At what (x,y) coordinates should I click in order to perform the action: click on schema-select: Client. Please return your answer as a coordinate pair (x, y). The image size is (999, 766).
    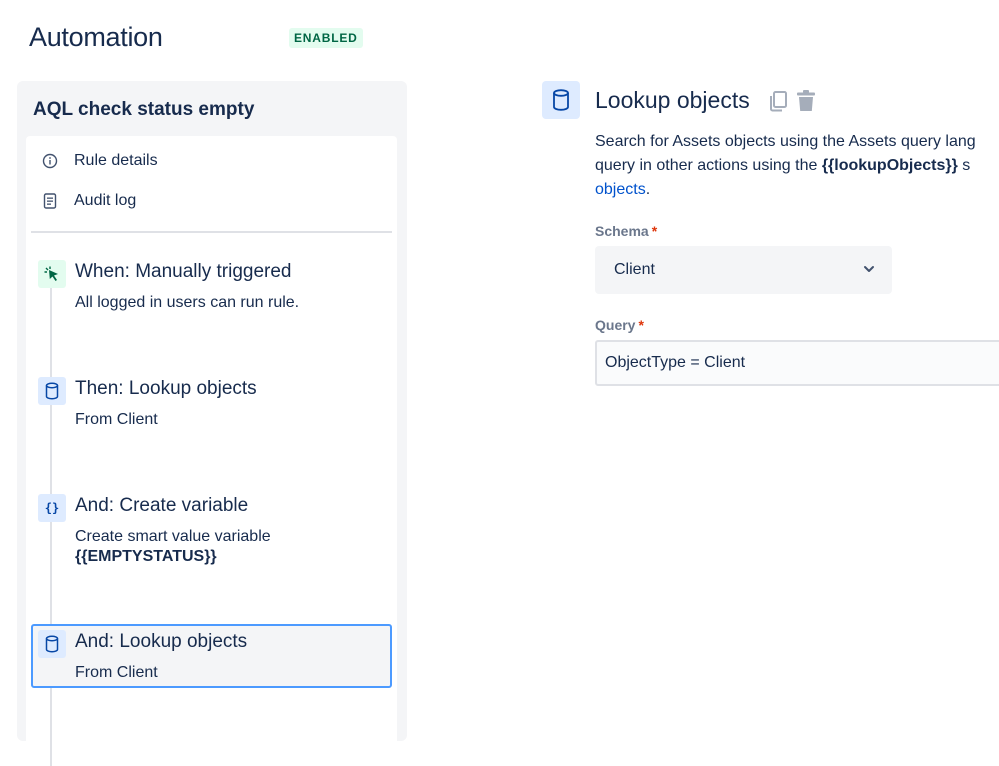
    Looking at the image, I should click on (743, 270).